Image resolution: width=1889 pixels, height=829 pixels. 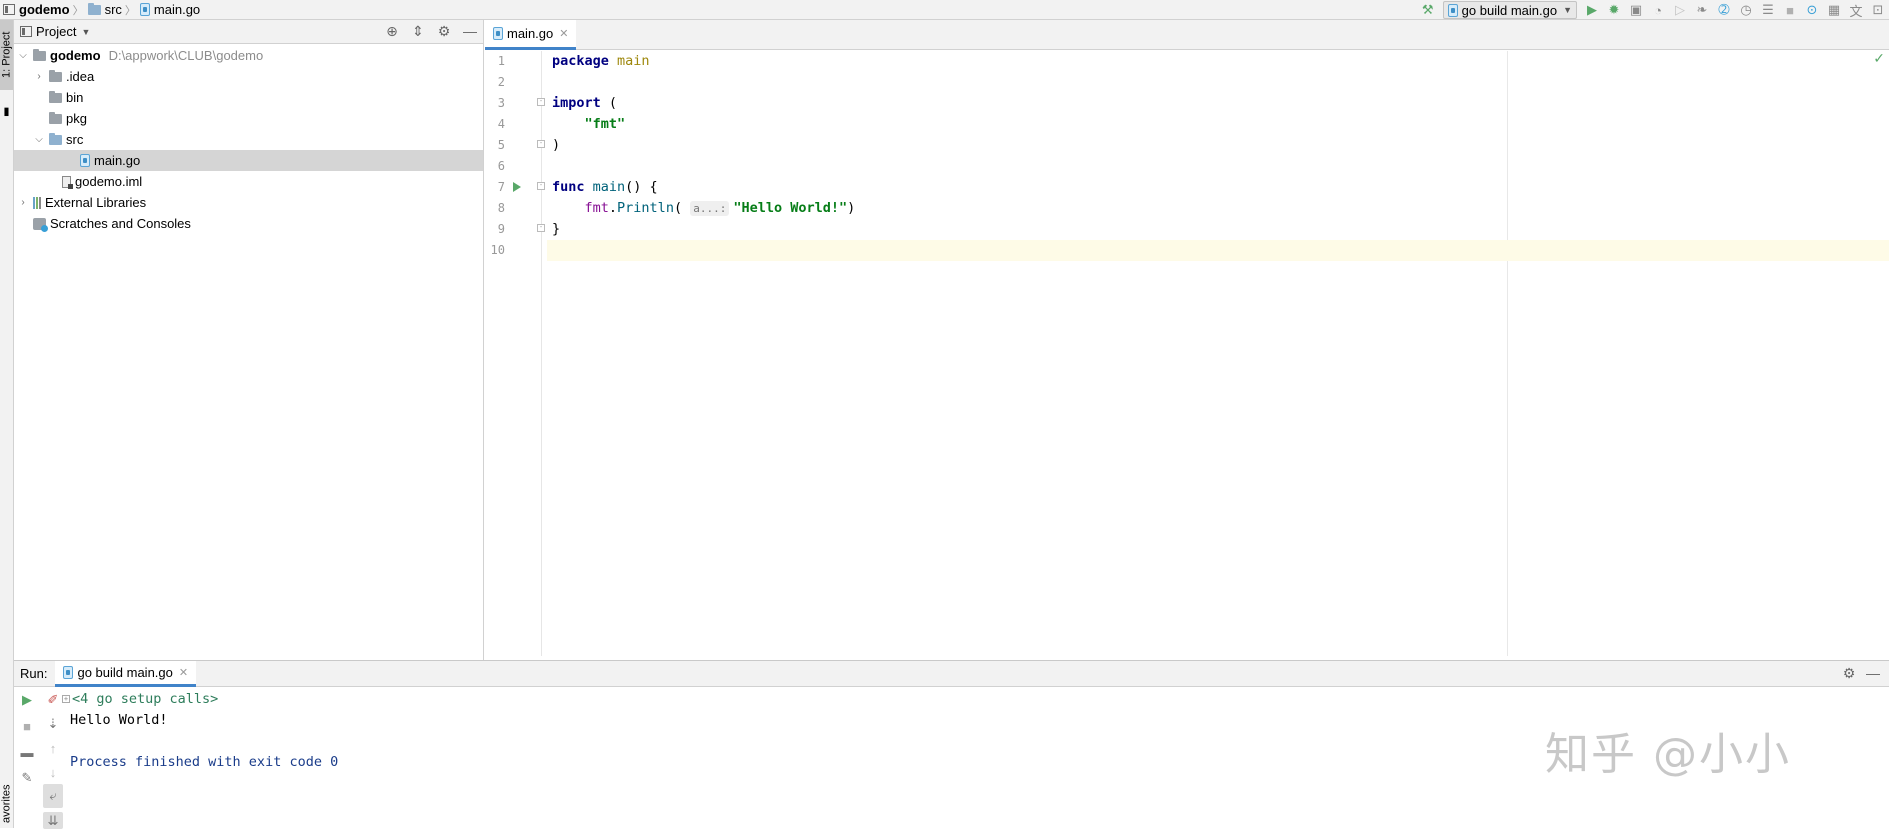 I want to click on debug-icon: ✹, so click(x=1614, y=10).